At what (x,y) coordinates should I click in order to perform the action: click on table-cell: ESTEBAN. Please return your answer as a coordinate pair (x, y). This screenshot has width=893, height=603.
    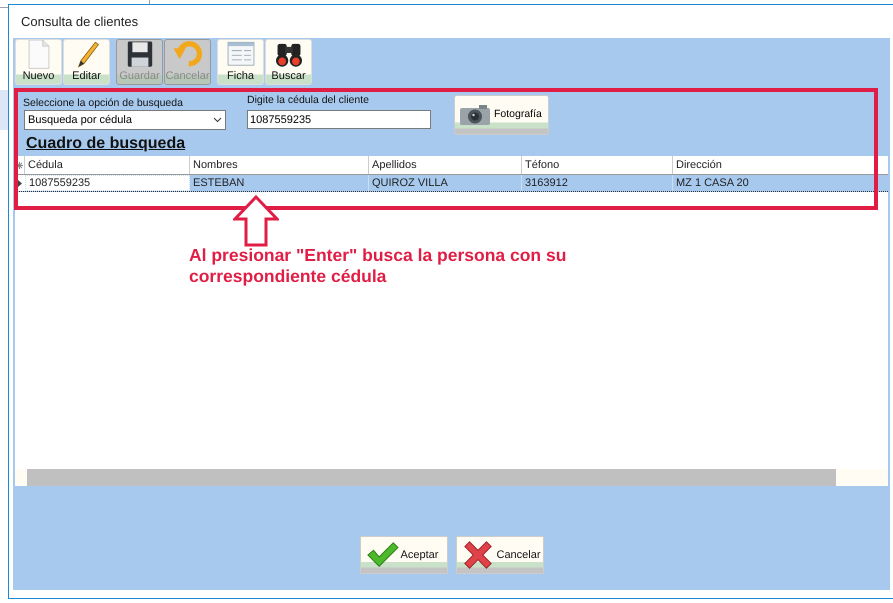
    Looking at the image, I should click on (279, 183).